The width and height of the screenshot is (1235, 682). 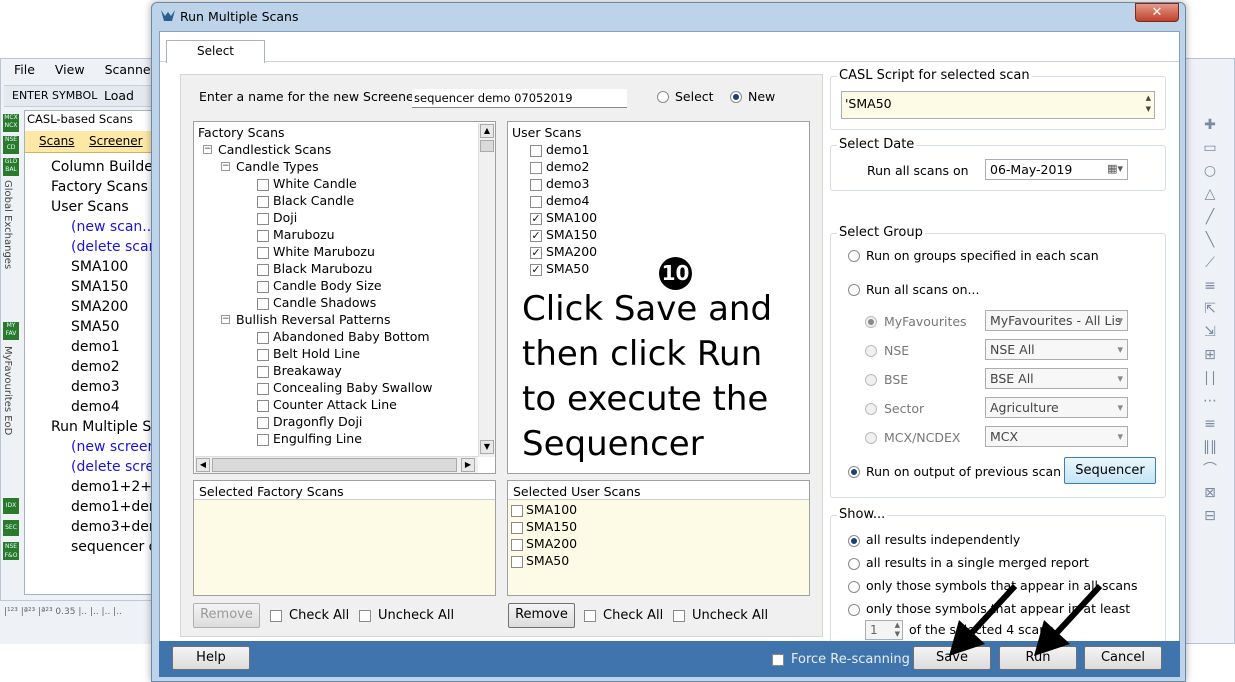 I want to click on factory-vscrollbar: ▲ ▼, so click(x=486, y=290).